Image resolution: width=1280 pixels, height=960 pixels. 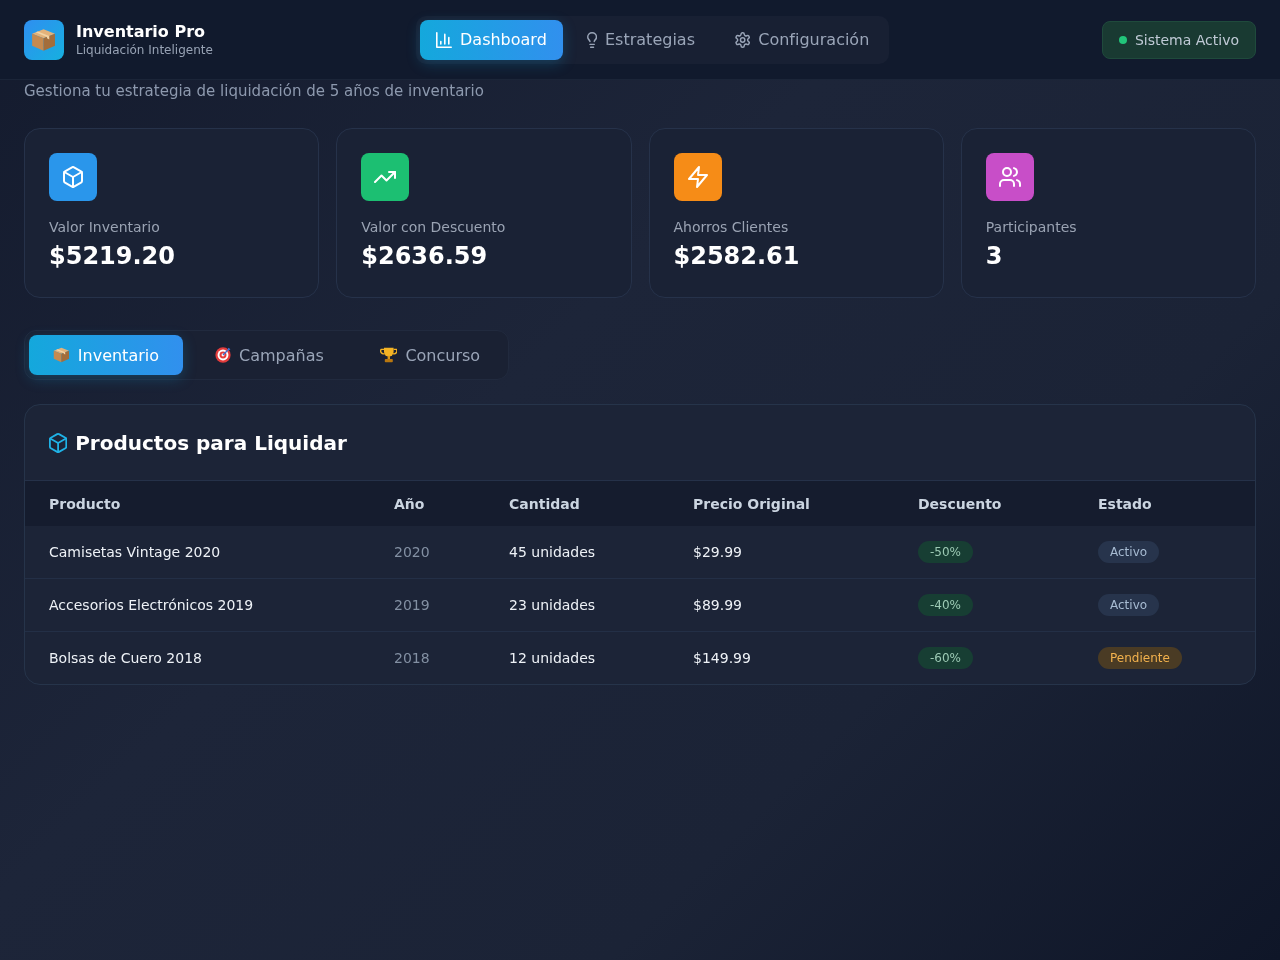 I want to click on column-header: Año, so click(x=427, y=503).